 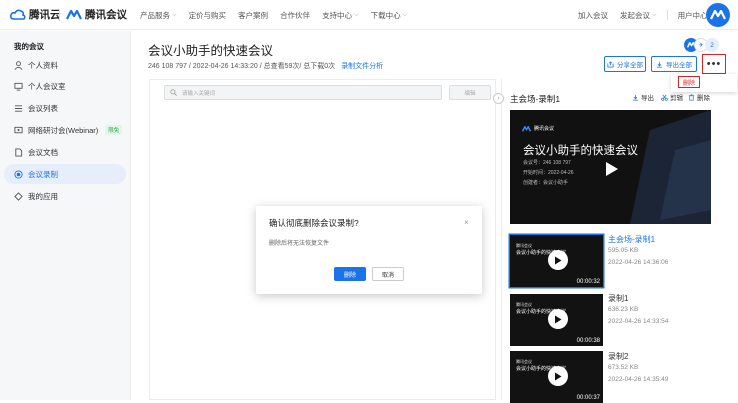 I want to click on recording-thumbnail: 腾讯会议 会议小助手的快速会议 00:00:37, so click(x=556, y=377).